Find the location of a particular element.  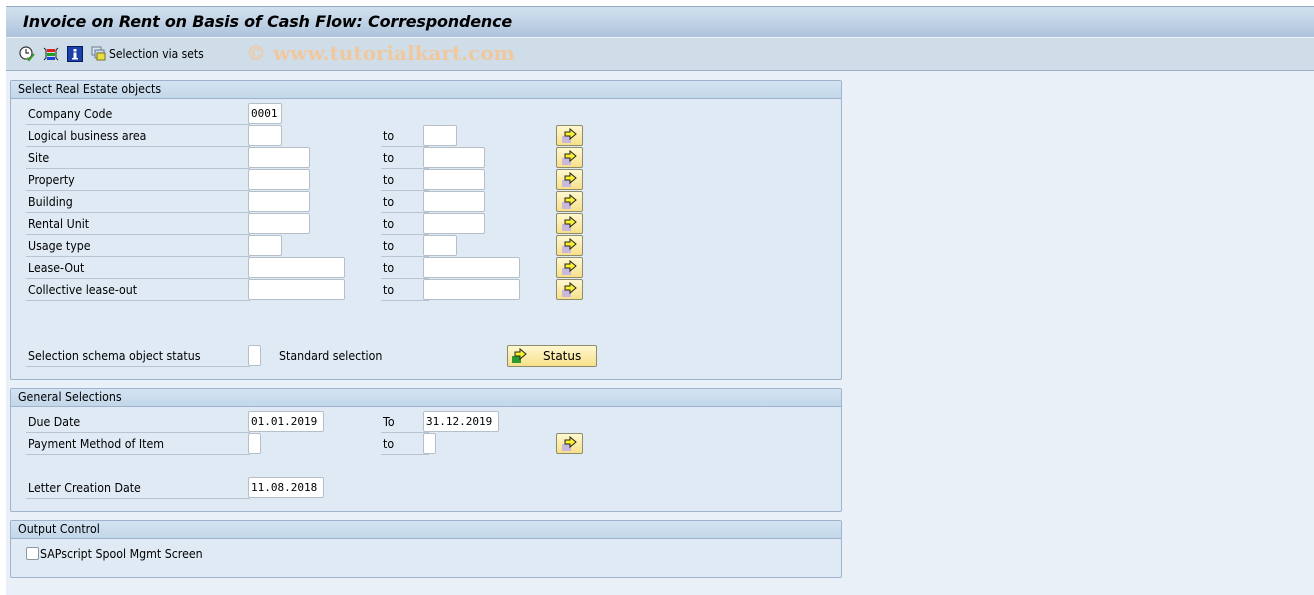

sapscript-spool-checkbox is located at coordinates (32, 553).